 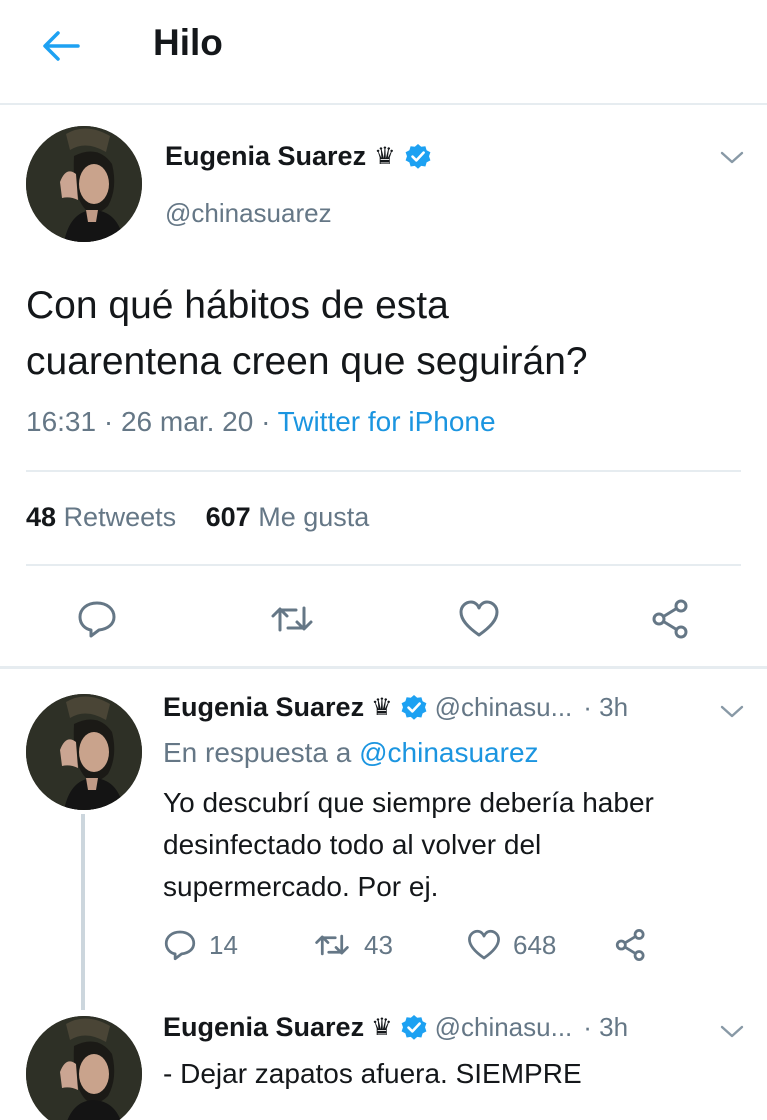 I want to click on header-divider, so click(x=383, y=104).